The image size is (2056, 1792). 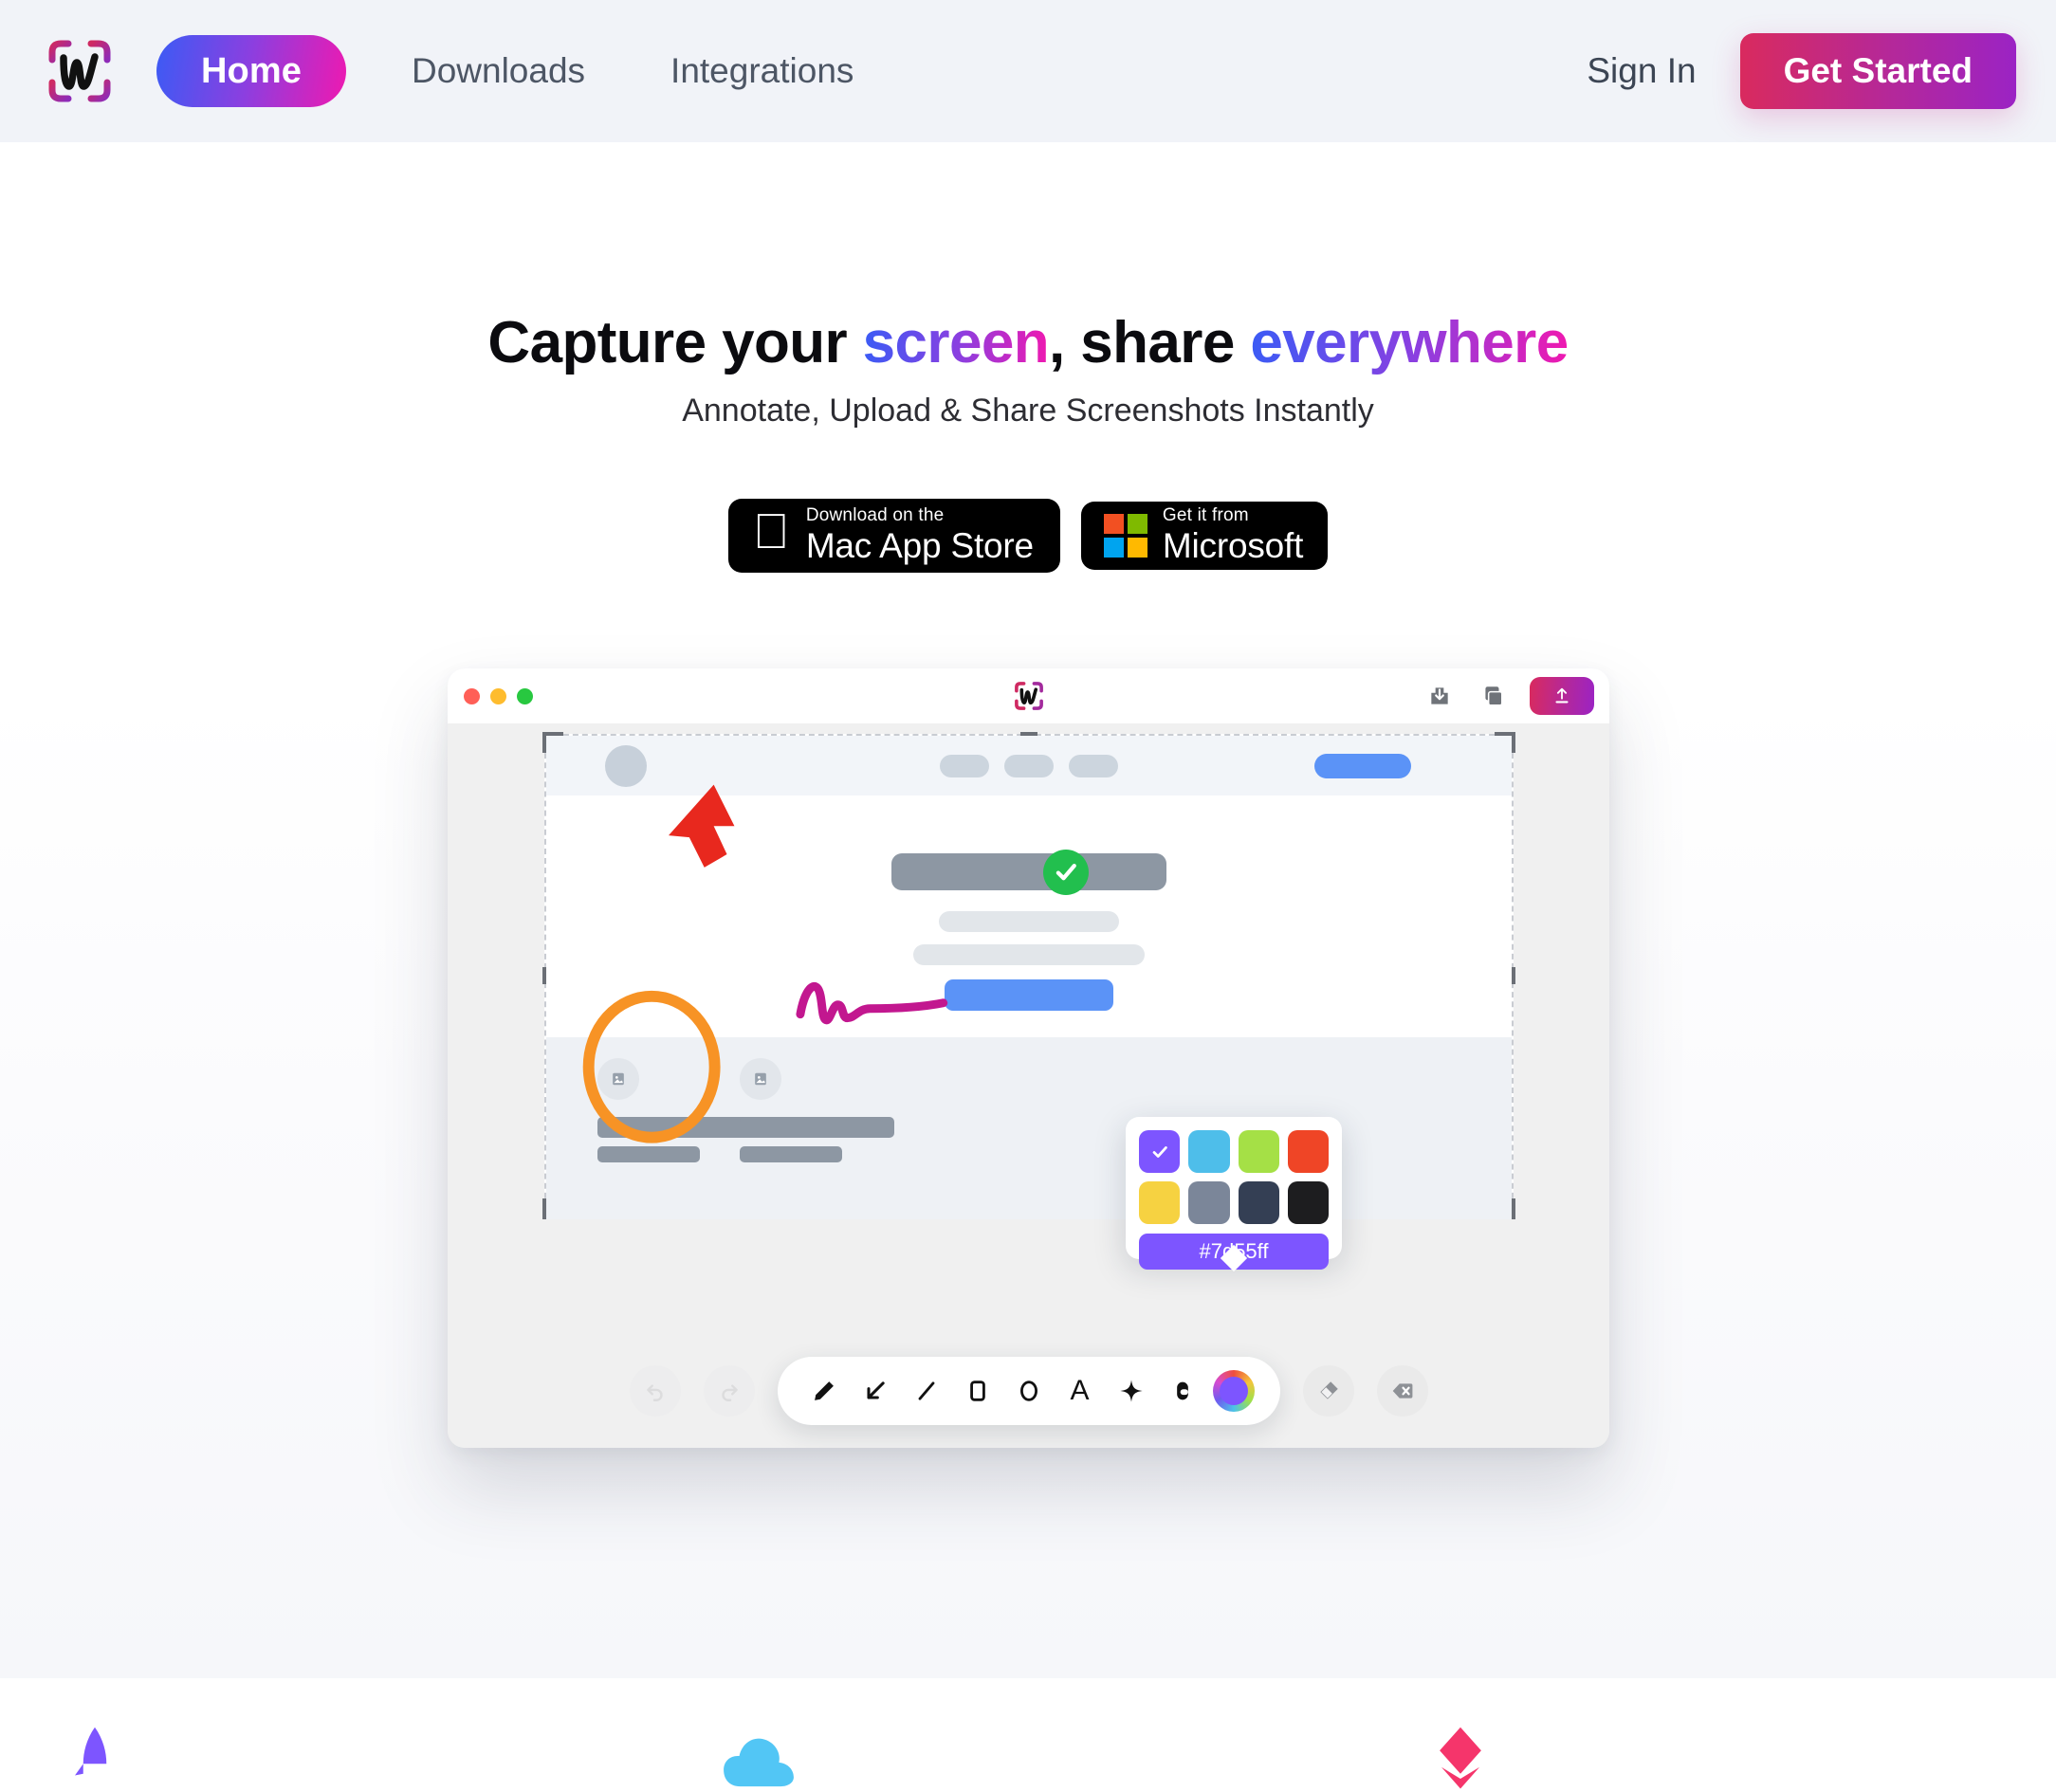 I want to click on close-button, so click(x=472, y=695).